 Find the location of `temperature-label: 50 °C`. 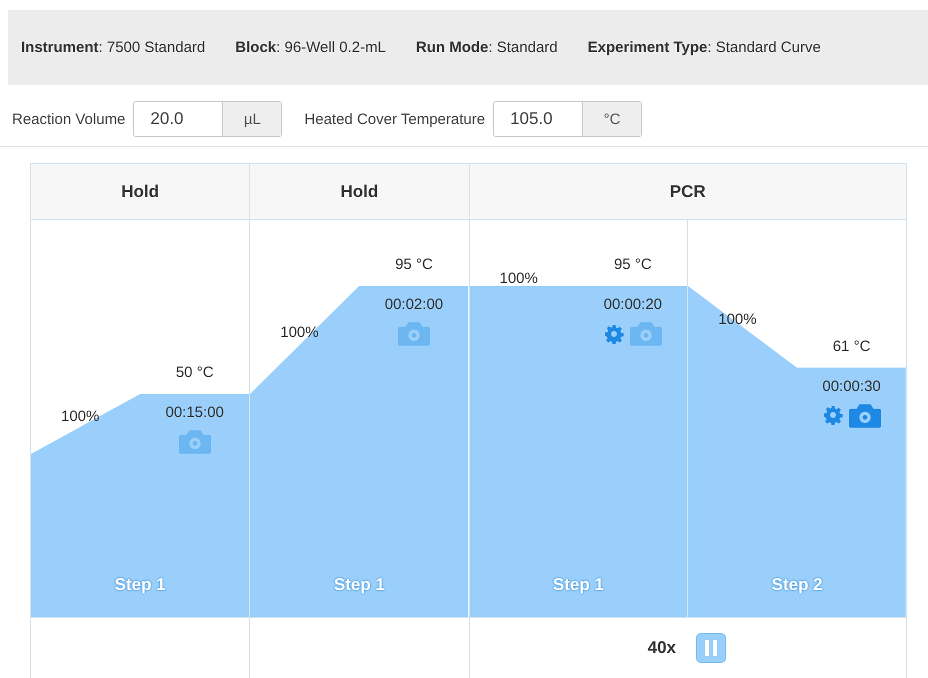

temperature-label: 50 °C is located at coordinates (195, 379).